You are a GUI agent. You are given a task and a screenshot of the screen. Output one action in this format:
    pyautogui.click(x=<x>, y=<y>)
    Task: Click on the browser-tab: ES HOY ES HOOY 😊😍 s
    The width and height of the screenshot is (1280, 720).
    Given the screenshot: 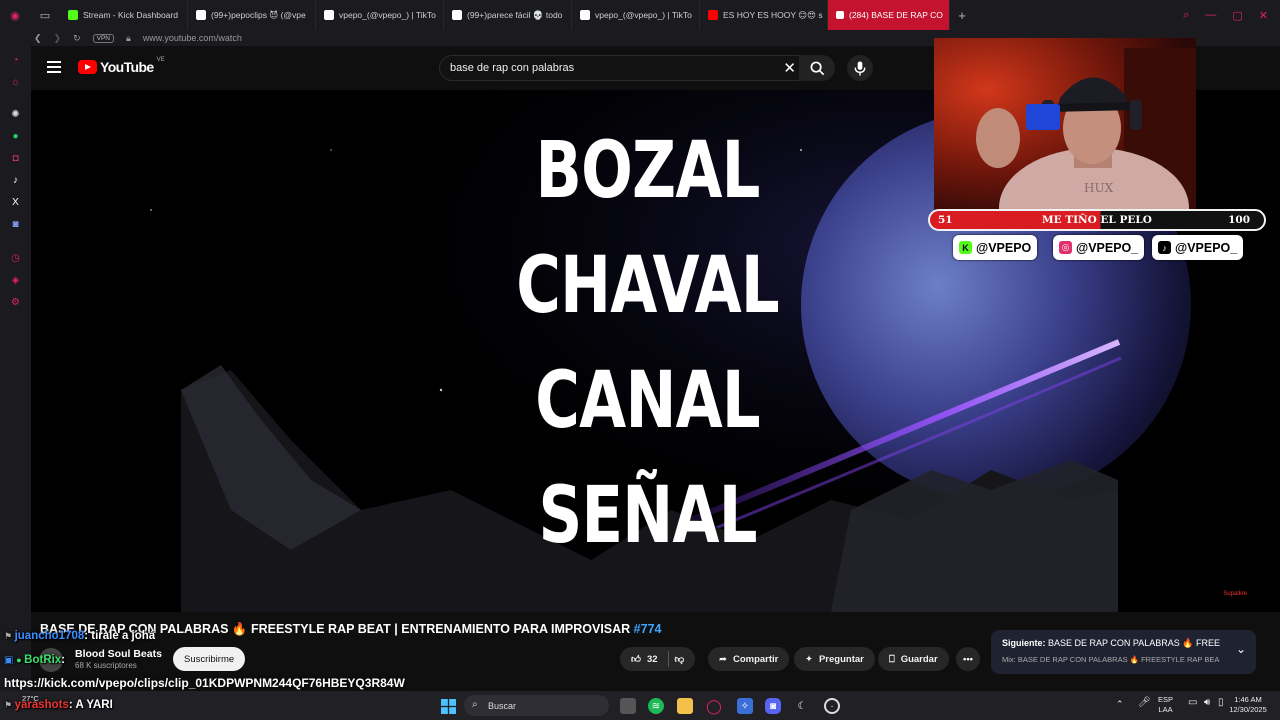 What is the action you would take?
    pyautogui.click(x=764, y=15)
    